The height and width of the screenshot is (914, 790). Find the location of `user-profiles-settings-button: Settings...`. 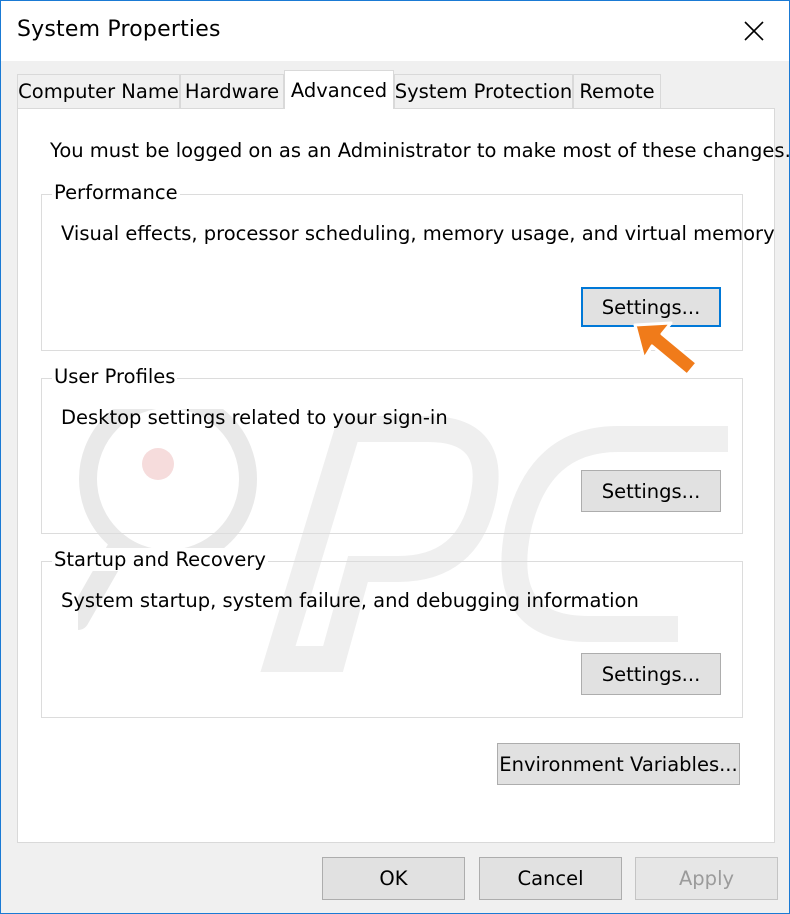

user-profiles-settings-button: Settings... is located at coordinates (651, 491).